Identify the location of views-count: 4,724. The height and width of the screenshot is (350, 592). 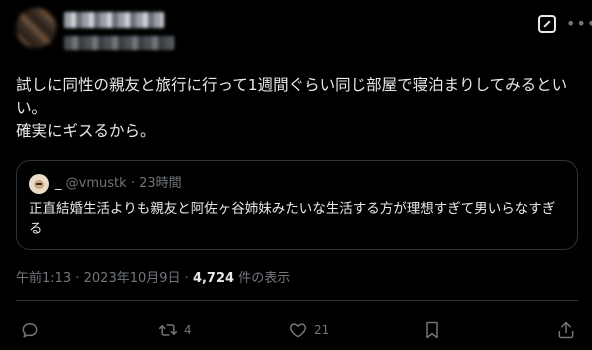
(213, 278).